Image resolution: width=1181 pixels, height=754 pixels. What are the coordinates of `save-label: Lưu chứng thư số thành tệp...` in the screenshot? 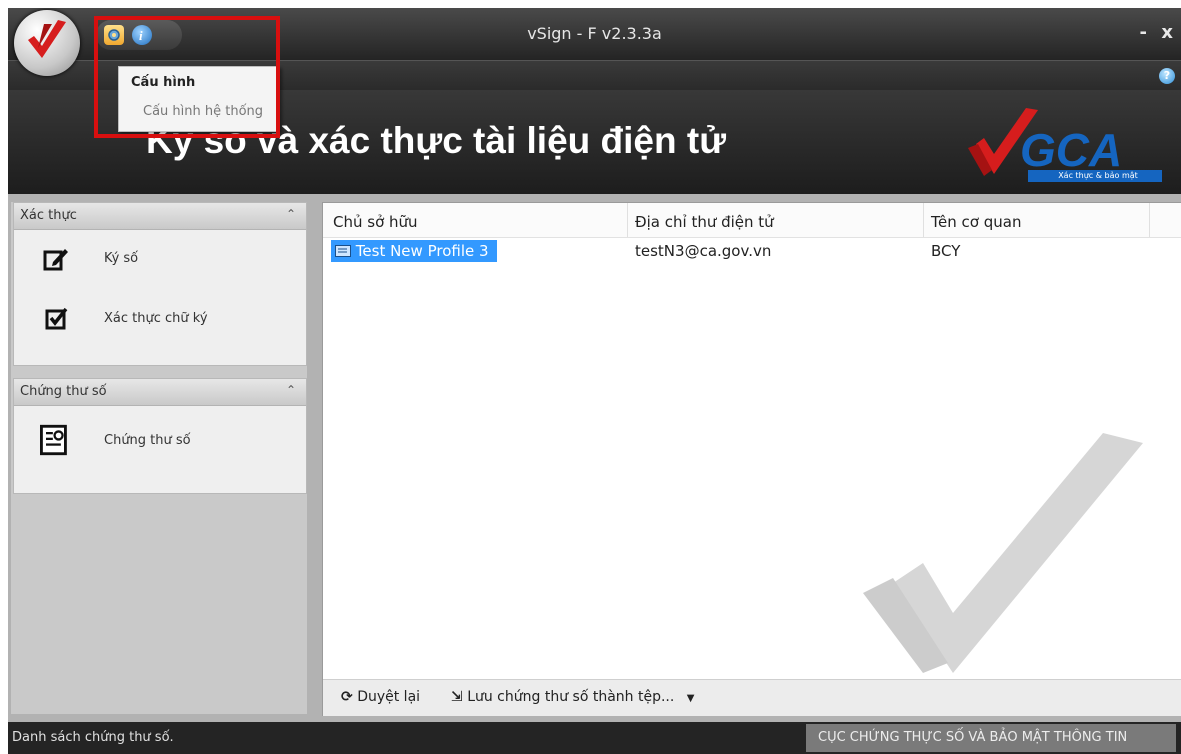 It's located at (571, 697).